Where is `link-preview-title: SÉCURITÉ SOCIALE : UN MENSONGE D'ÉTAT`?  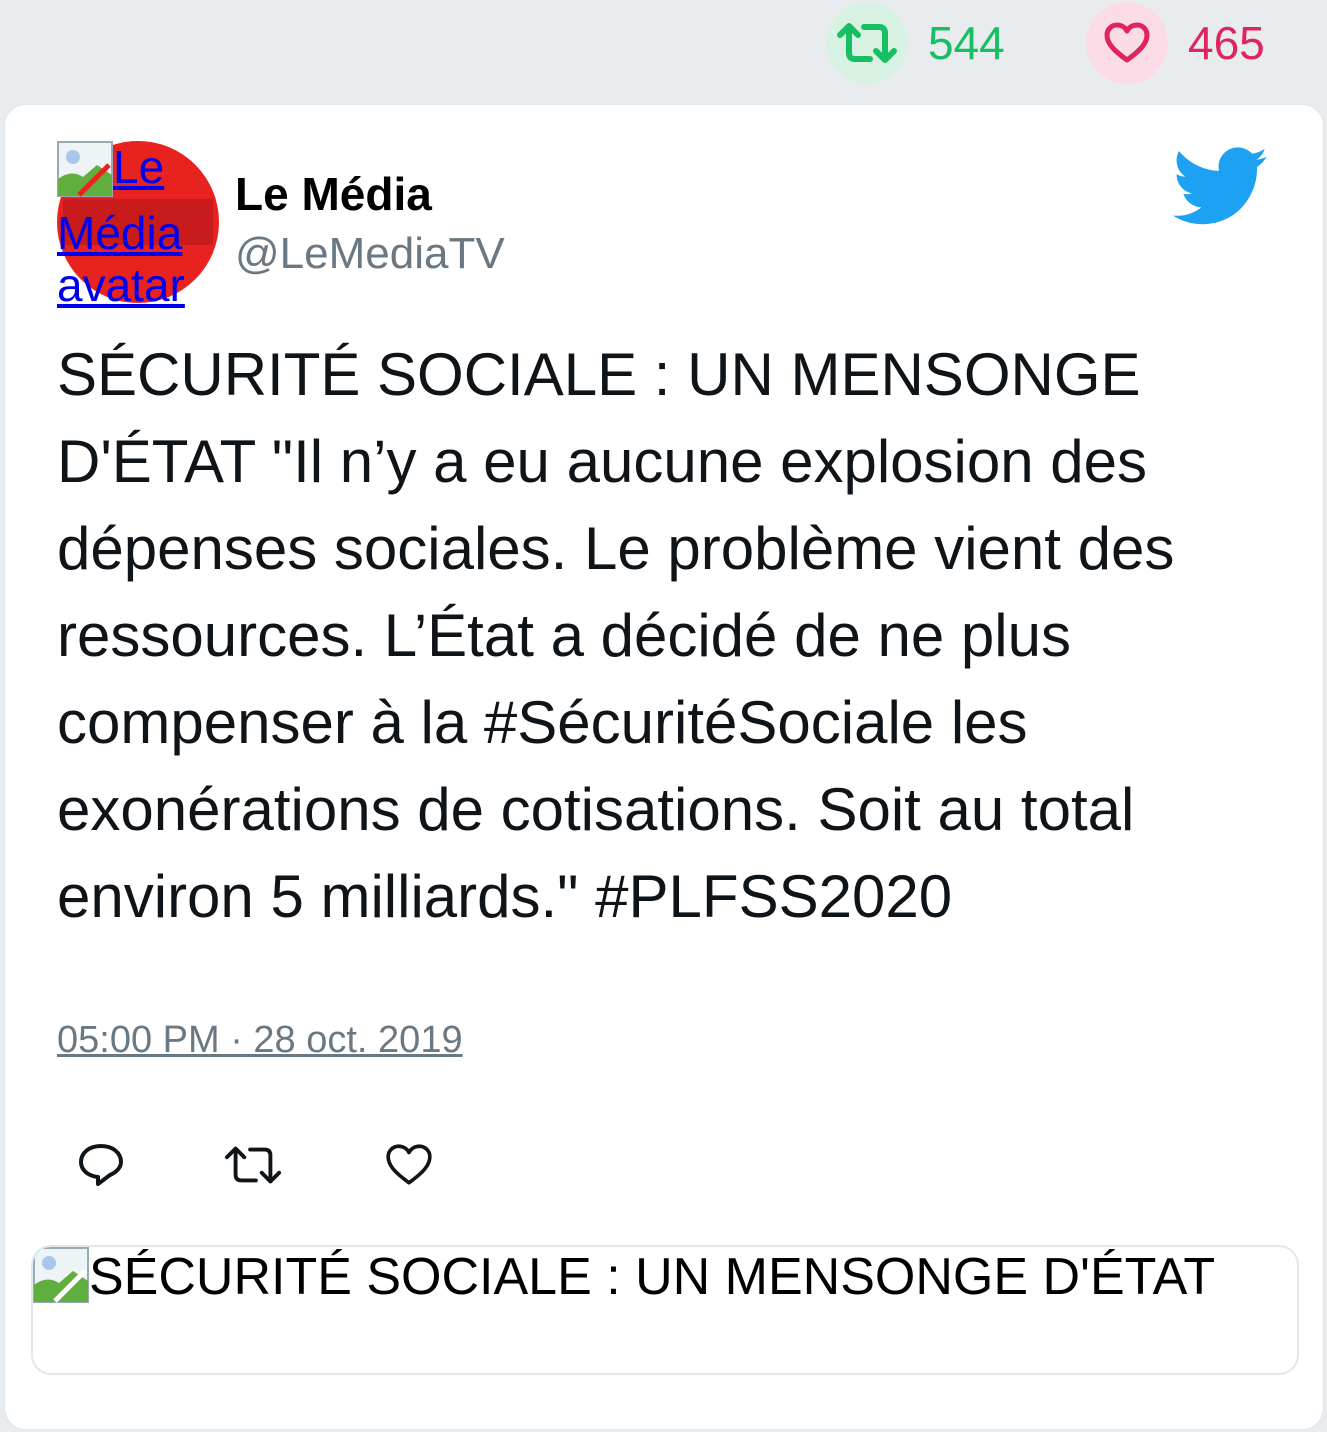
link-preview-title: SÉCURITÉ SOCIALE : UN MENSONGE D'ÉTAT is located at coordinates (652, 1277).